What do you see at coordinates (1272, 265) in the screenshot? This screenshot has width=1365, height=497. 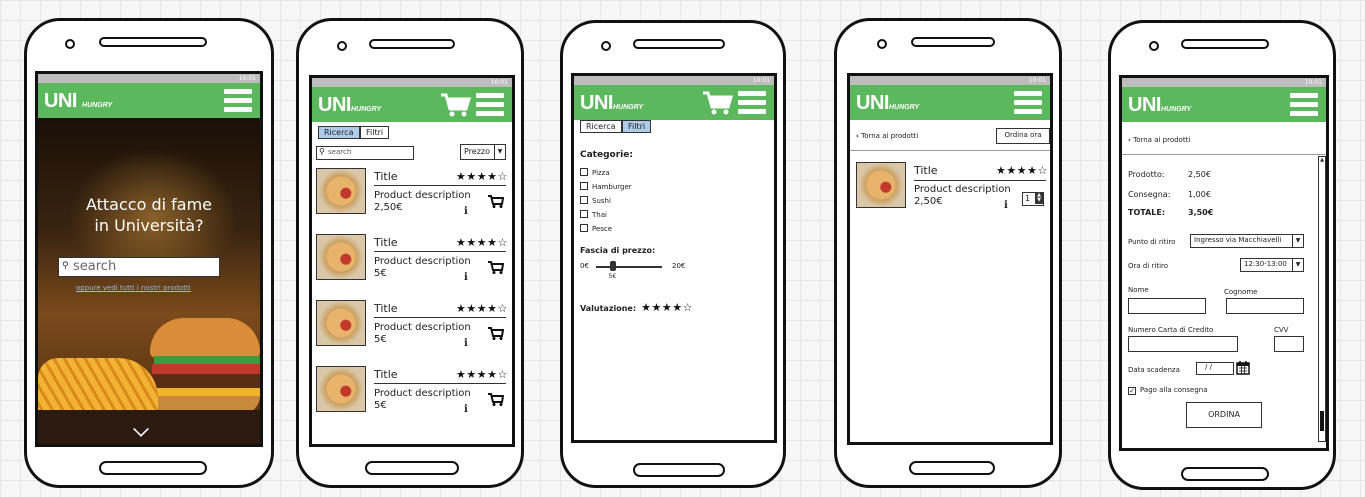 I see `ora-ritiro-select: 12:30-13:00 ▼` at bounding box center [1272, 265].